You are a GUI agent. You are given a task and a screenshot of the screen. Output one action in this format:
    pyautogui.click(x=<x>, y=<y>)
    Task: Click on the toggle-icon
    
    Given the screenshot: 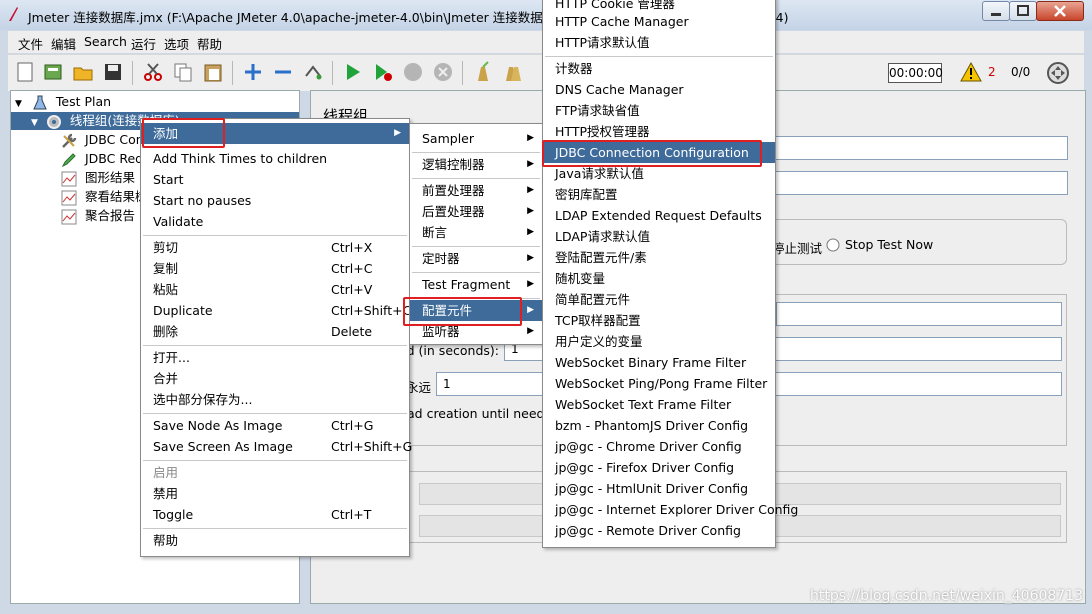 What is the action you would take?
    pyautogui.click(x=313, y=72)
    